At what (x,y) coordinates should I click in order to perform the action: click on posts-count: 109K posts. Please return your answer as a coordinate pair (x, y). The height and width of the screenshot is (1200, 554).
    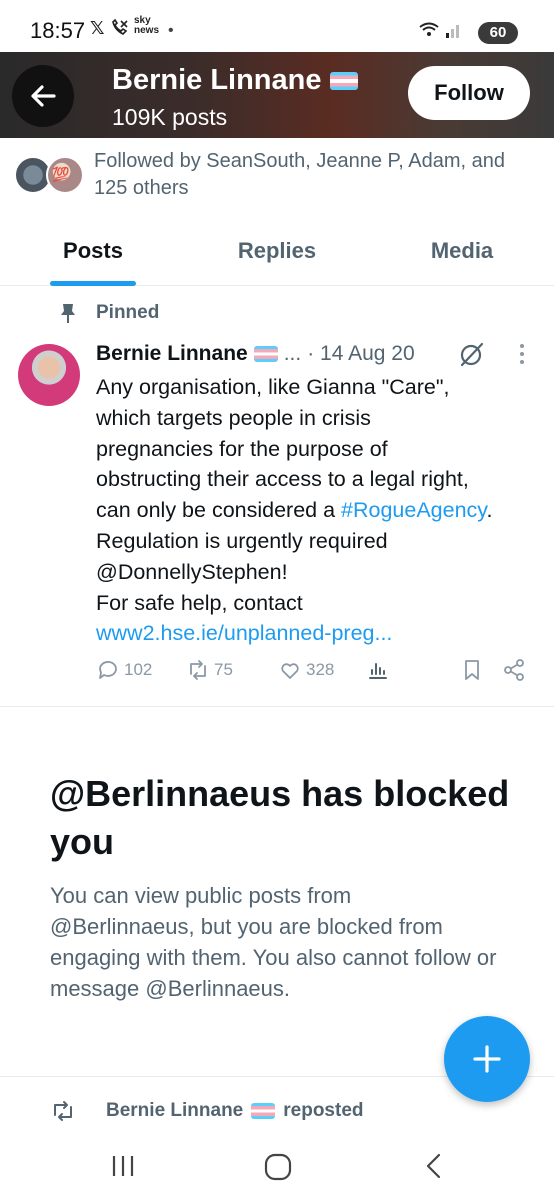
    Looking at the image, I should click on (170, 117).